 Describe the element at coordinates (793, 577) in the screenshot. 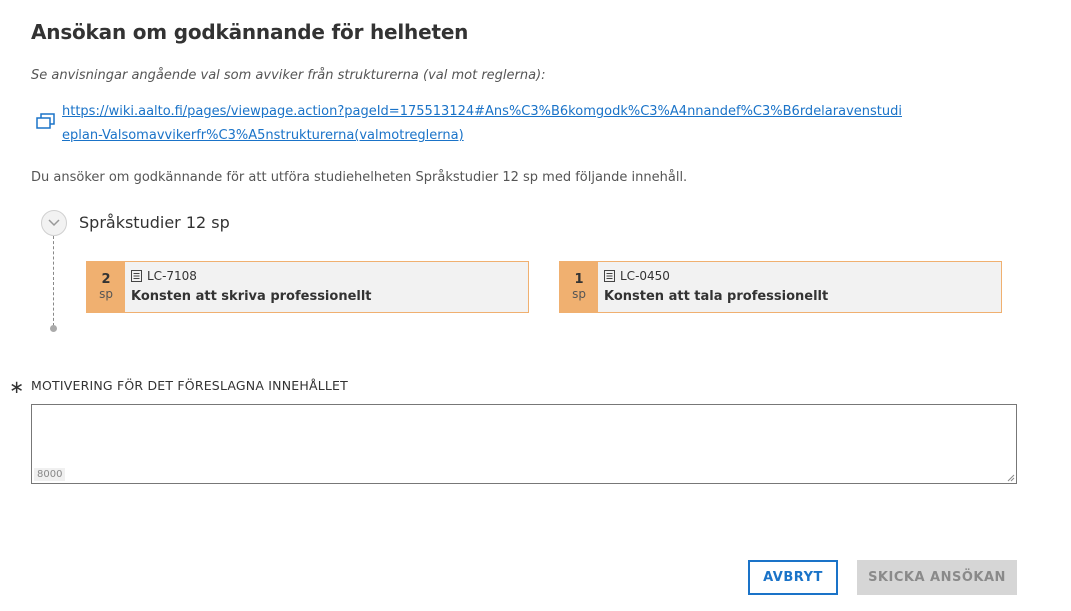

I see `cancel-button: AVBRYT` at that location.